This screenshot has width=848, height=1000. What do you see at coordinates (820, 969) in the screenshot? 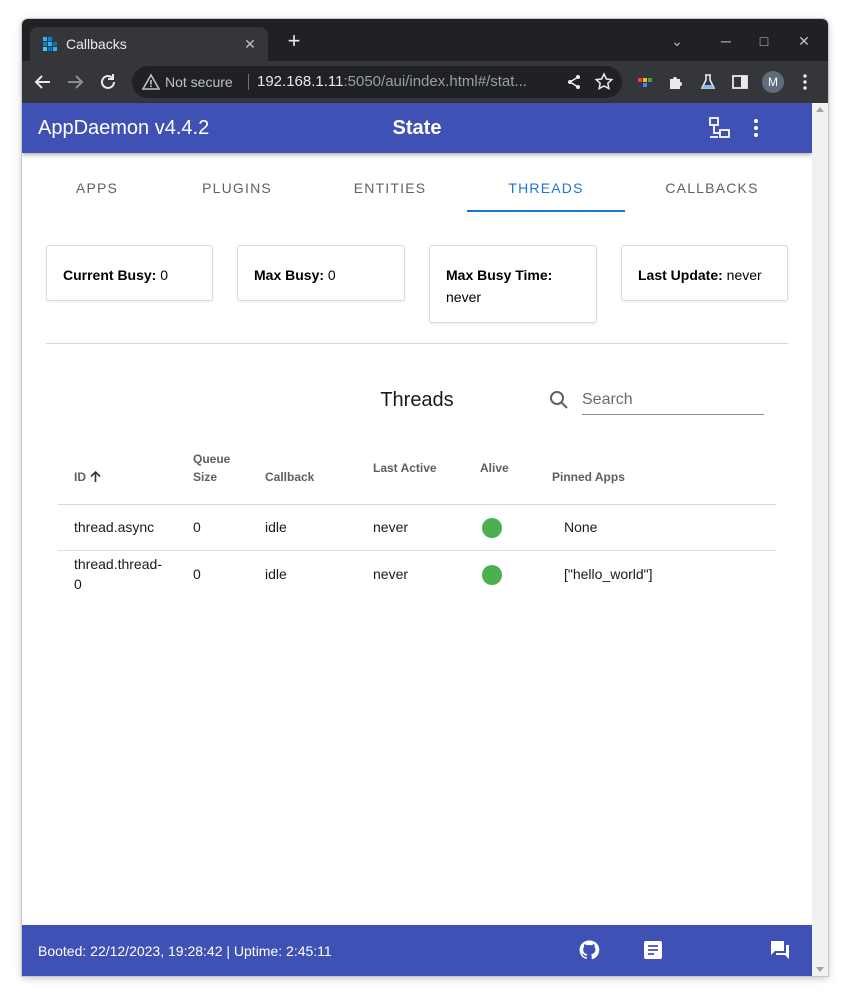
I see `scroll-down-arrow-icon` at bounding box center [820, 969].